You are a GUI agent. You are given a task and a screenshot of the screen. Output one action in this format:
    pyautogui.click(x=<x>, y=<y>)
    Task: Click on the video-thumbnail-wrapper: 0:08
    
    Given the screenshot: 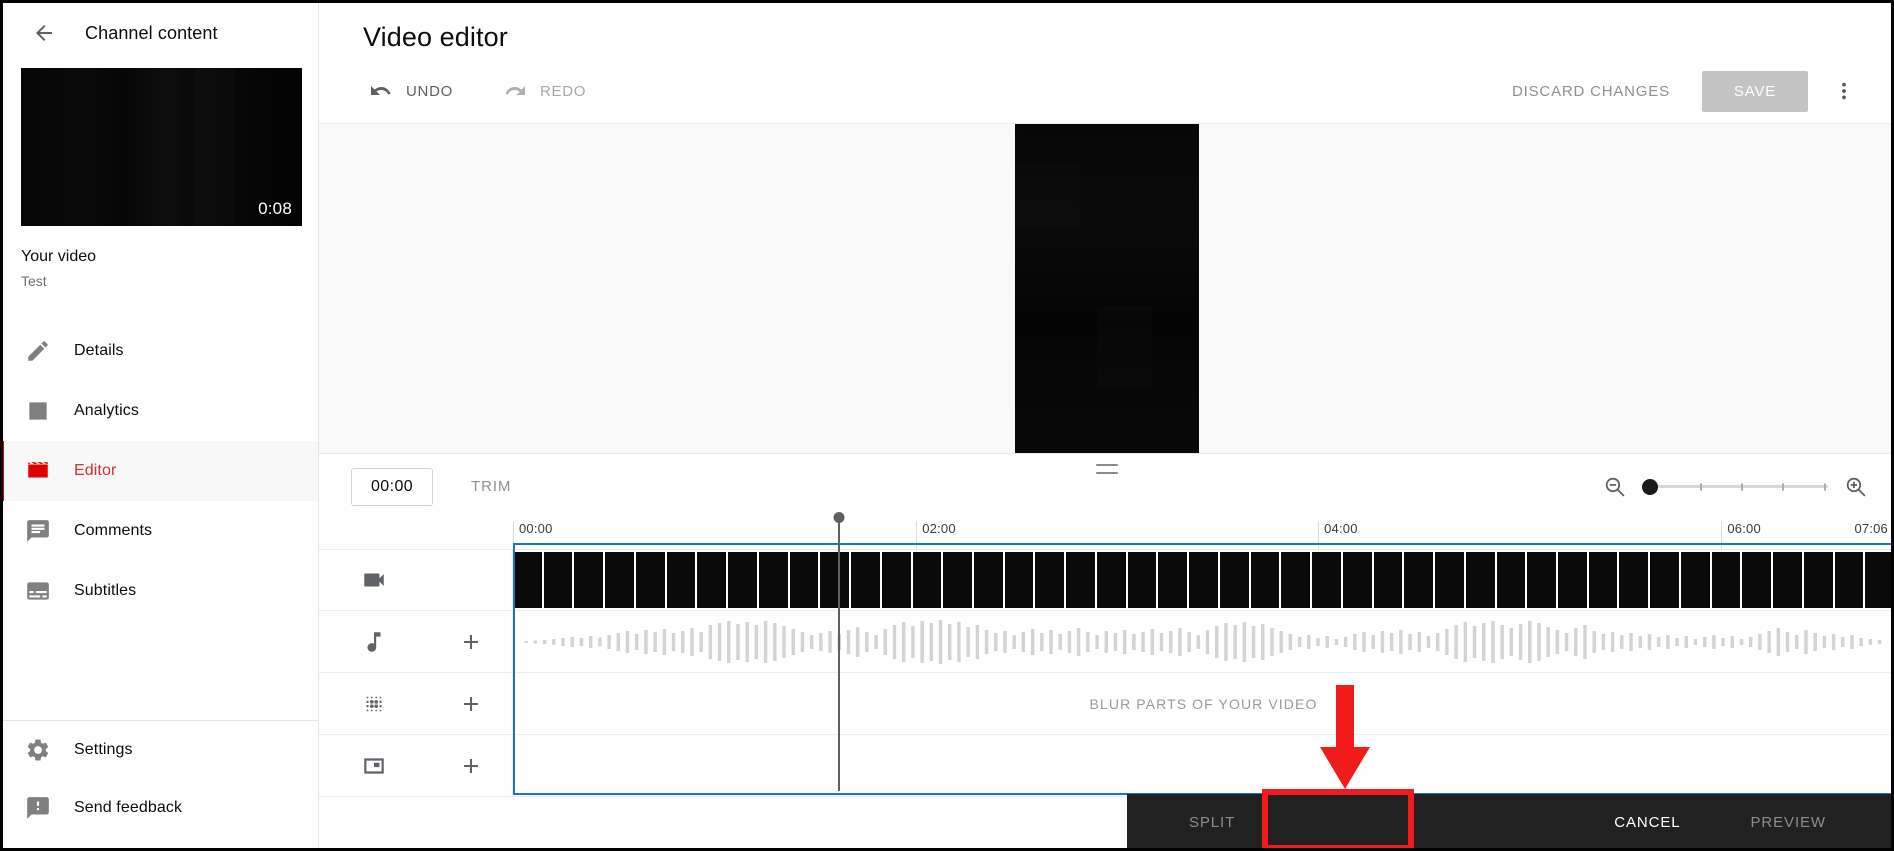 What is the action you would take?
    pyautogui.click(x=159, y=147)
    